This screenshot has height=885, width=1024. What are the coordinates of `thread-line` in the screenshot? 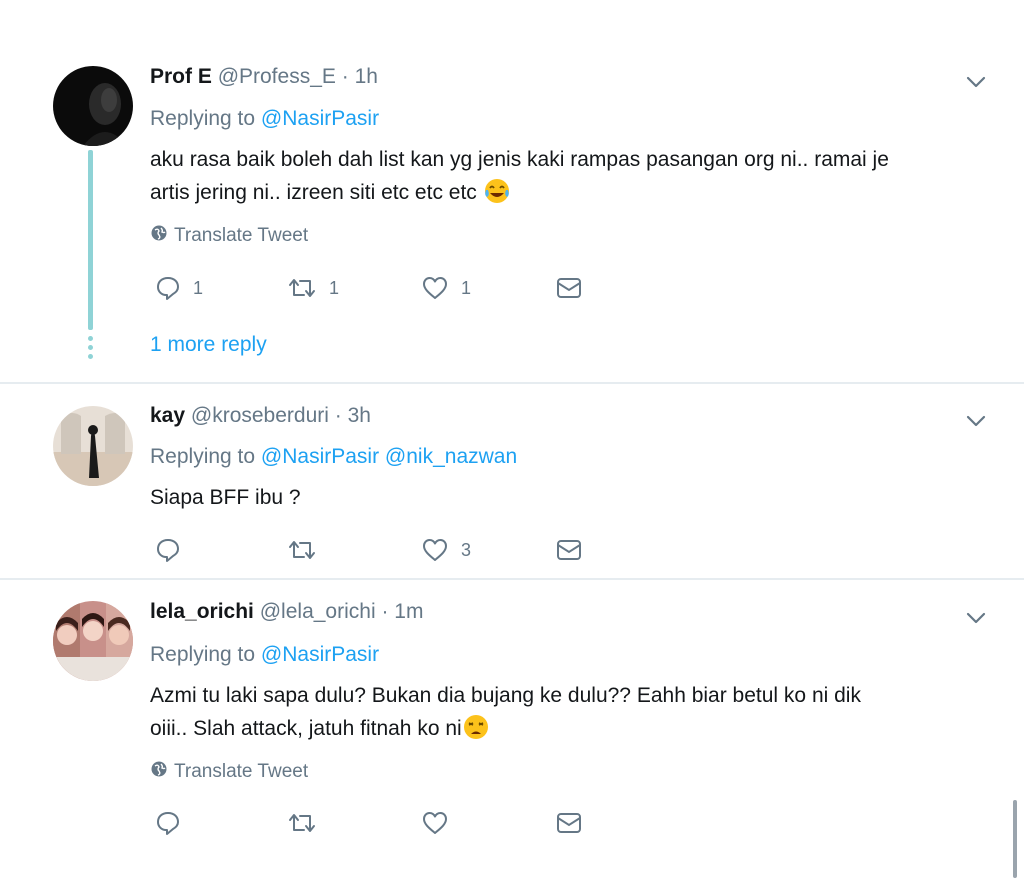 It's located at (90, 240).